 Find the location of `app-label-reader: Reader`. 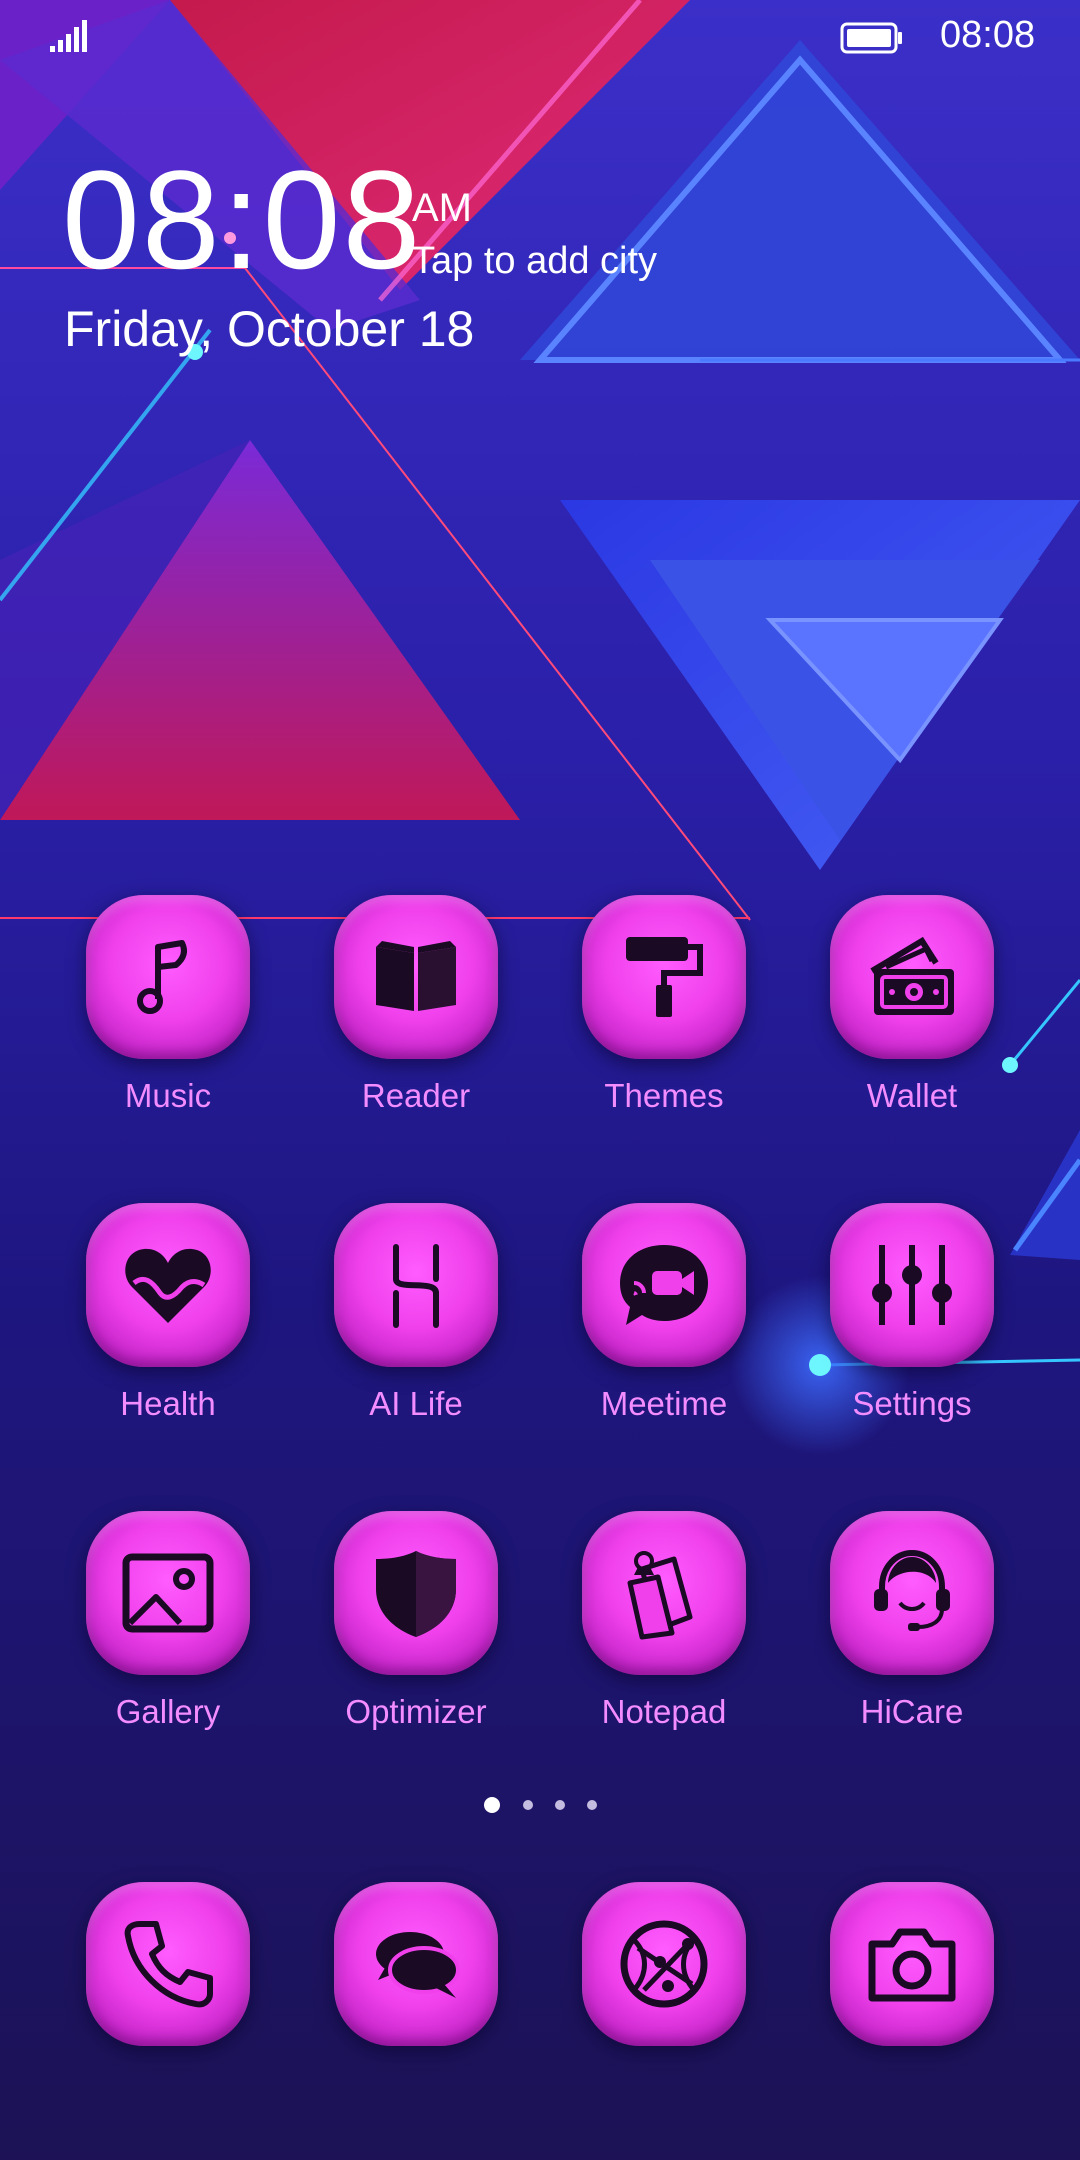

app-label-reader: Reader is located at coordinates (416, 1095).